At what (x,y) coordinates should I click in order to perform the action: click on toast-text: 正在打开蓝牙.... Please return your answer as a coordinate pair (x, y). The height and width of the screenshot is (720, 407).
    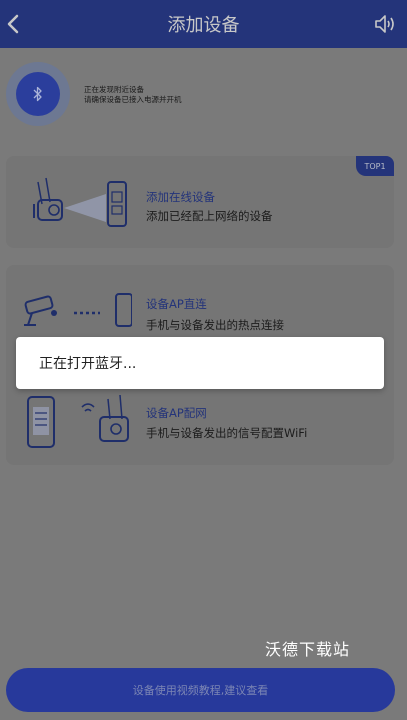
    Looking at the image, I should click on (88, 364).